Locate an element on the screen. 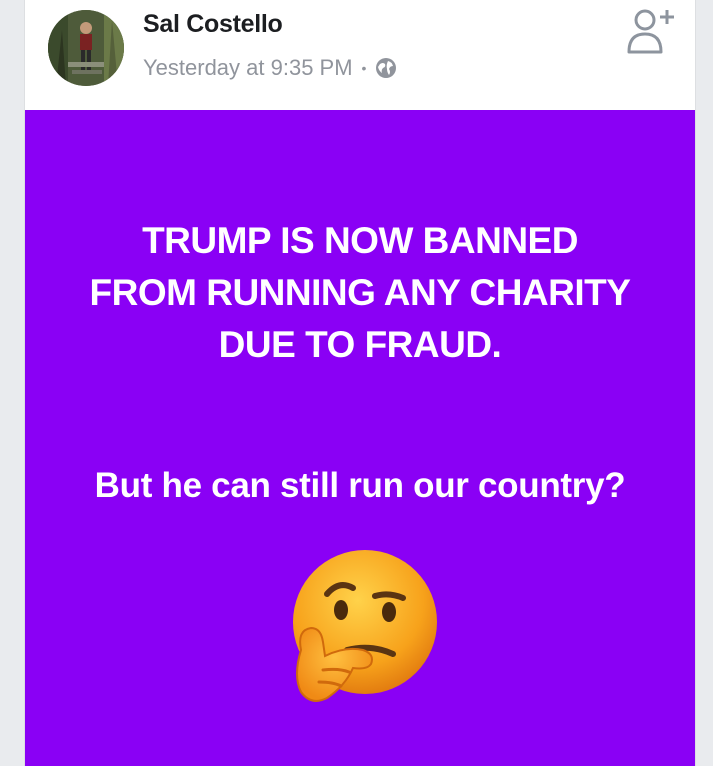 The height and width of the screenshot is (766, 713). post-meta: Yesterday at 9:35 PM • is located at coordinates (270, 68).